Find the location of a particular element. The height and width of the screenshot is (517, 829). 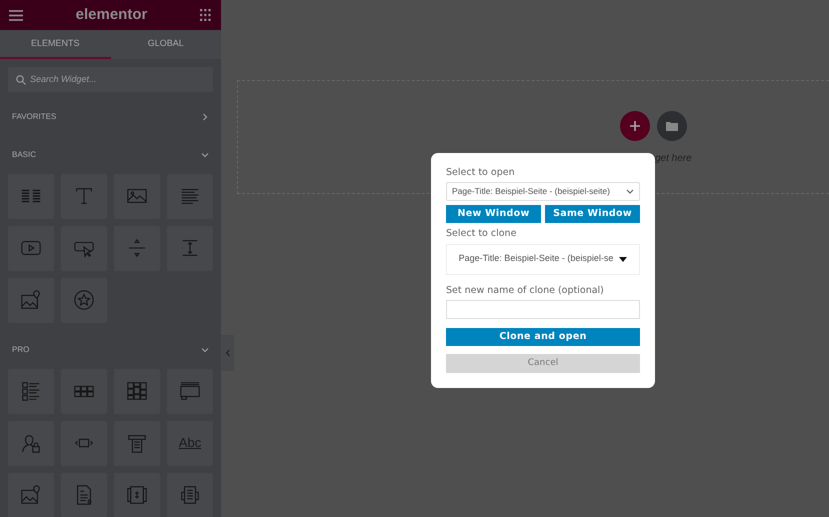

logo-text: elementor is located at coordinates (112, 14).